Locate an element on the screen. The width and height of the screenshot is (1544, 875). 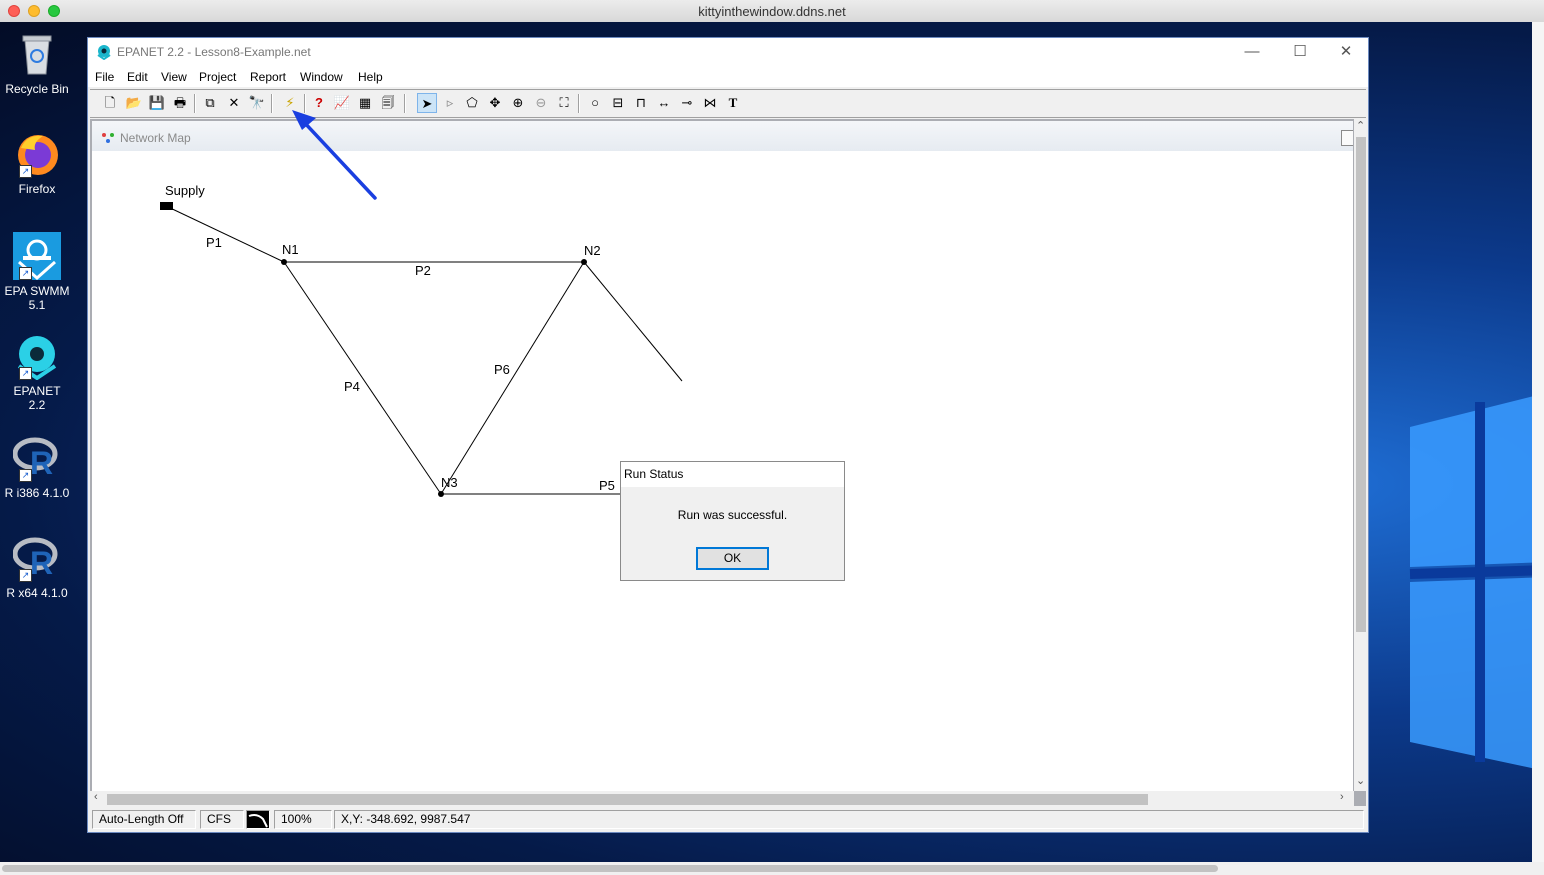
node-label: N2 is located at coordinates (592, 250).